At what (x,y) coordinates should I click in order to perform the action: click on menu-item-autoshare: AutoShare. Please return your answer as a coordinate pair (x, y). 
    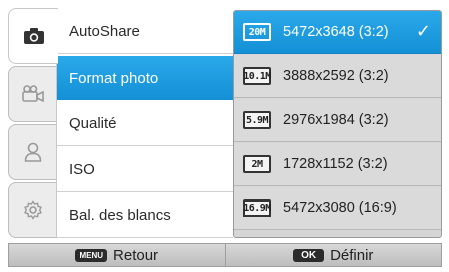
    Looking at the image, I should click on (145, 32).